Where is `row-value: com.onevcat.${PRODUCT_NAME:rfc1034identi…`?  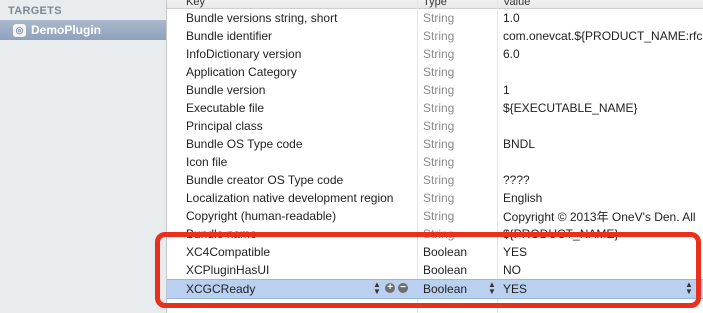
row-value: com.onevcat.${PRODUCT_NAME:rfc1034identi… is located at coordinates (603, 36).